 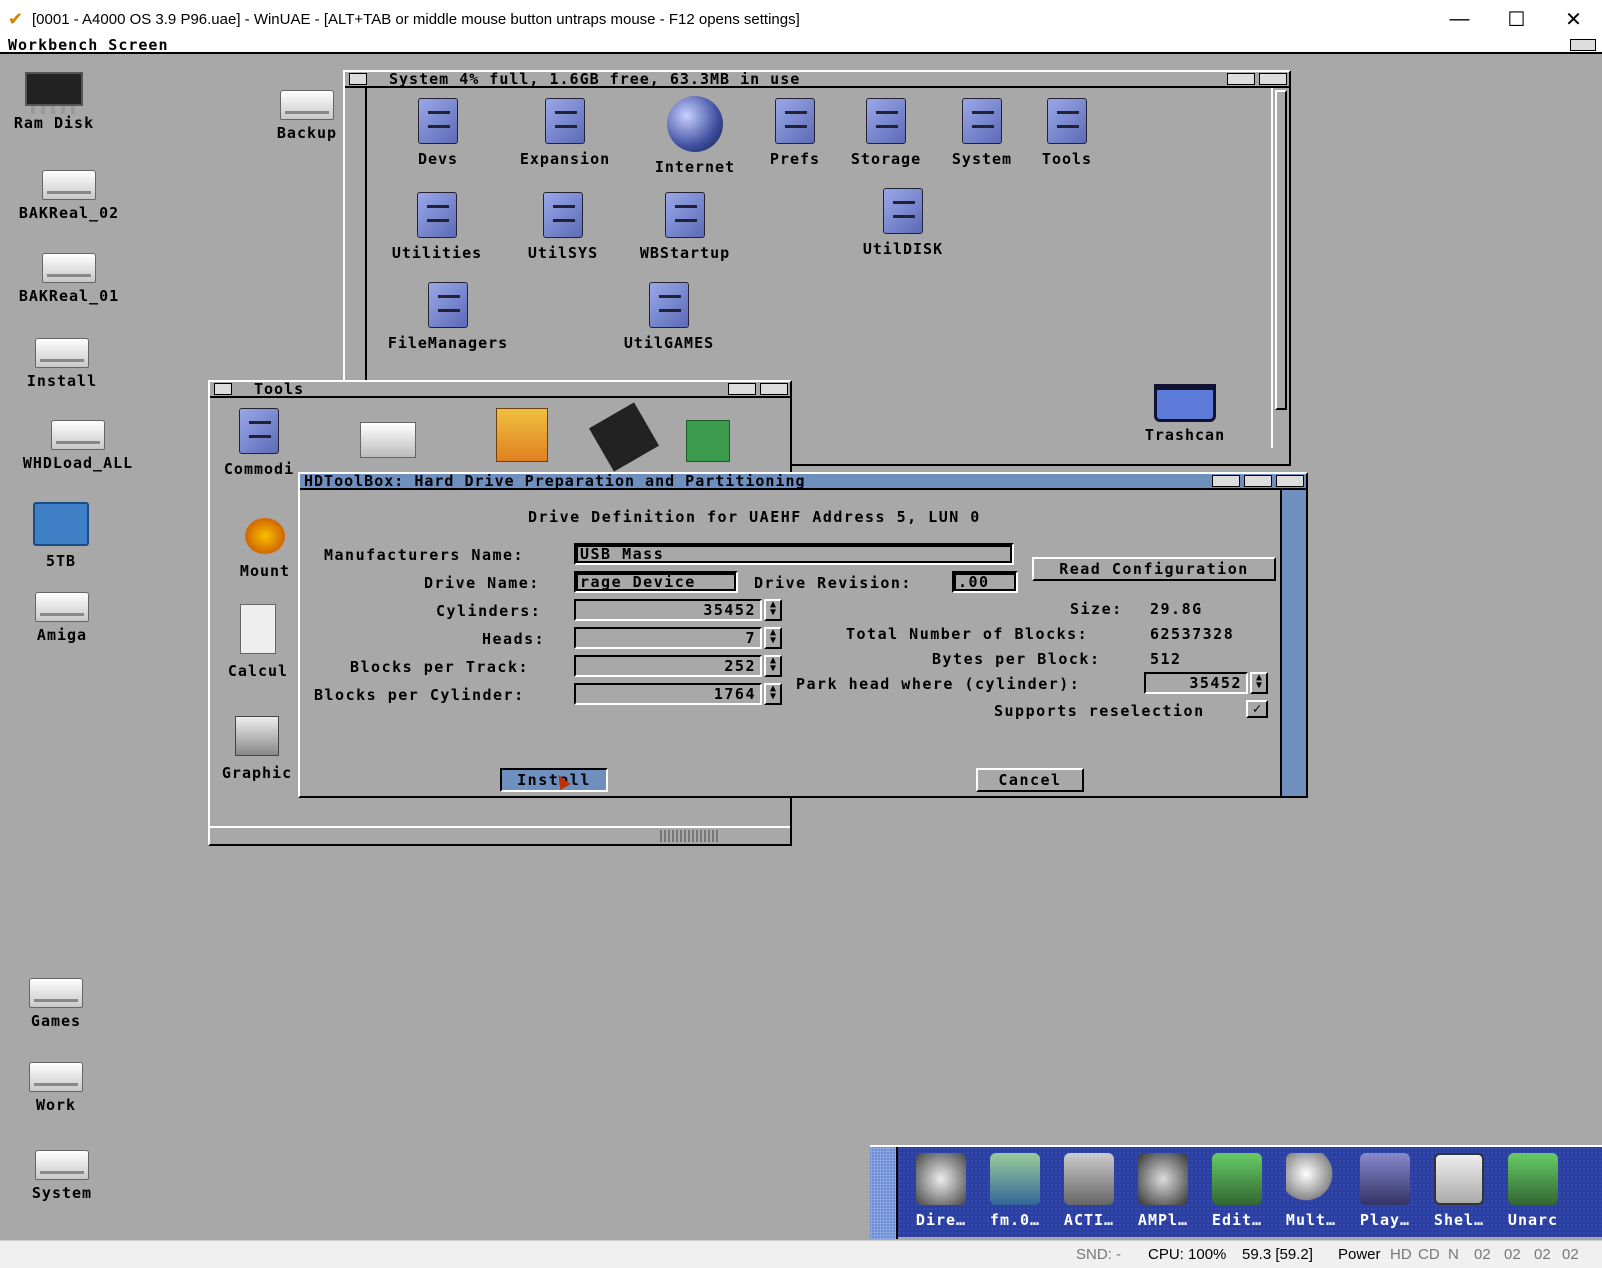 What do you see at coordinates (1030, 780) in the screenshot?
I see `cancel-button: Cancel` at bounding box center [1030, 780].